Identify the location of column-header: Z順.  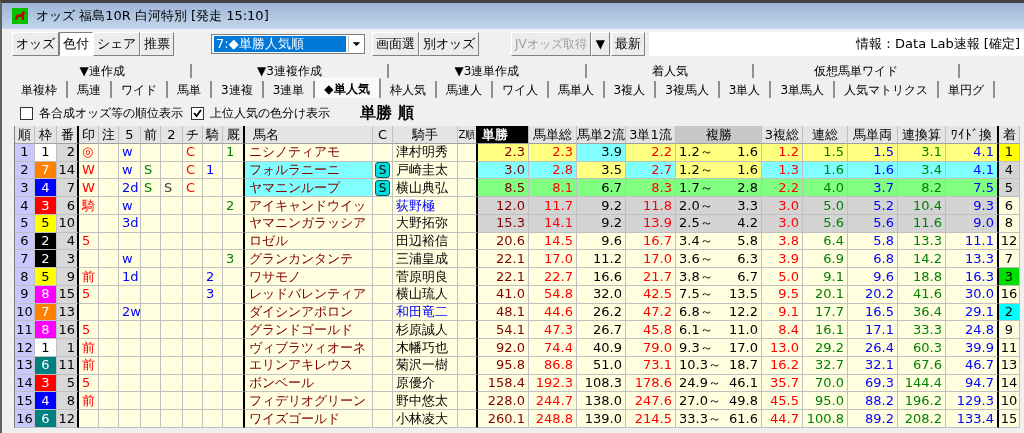
(468, 135).